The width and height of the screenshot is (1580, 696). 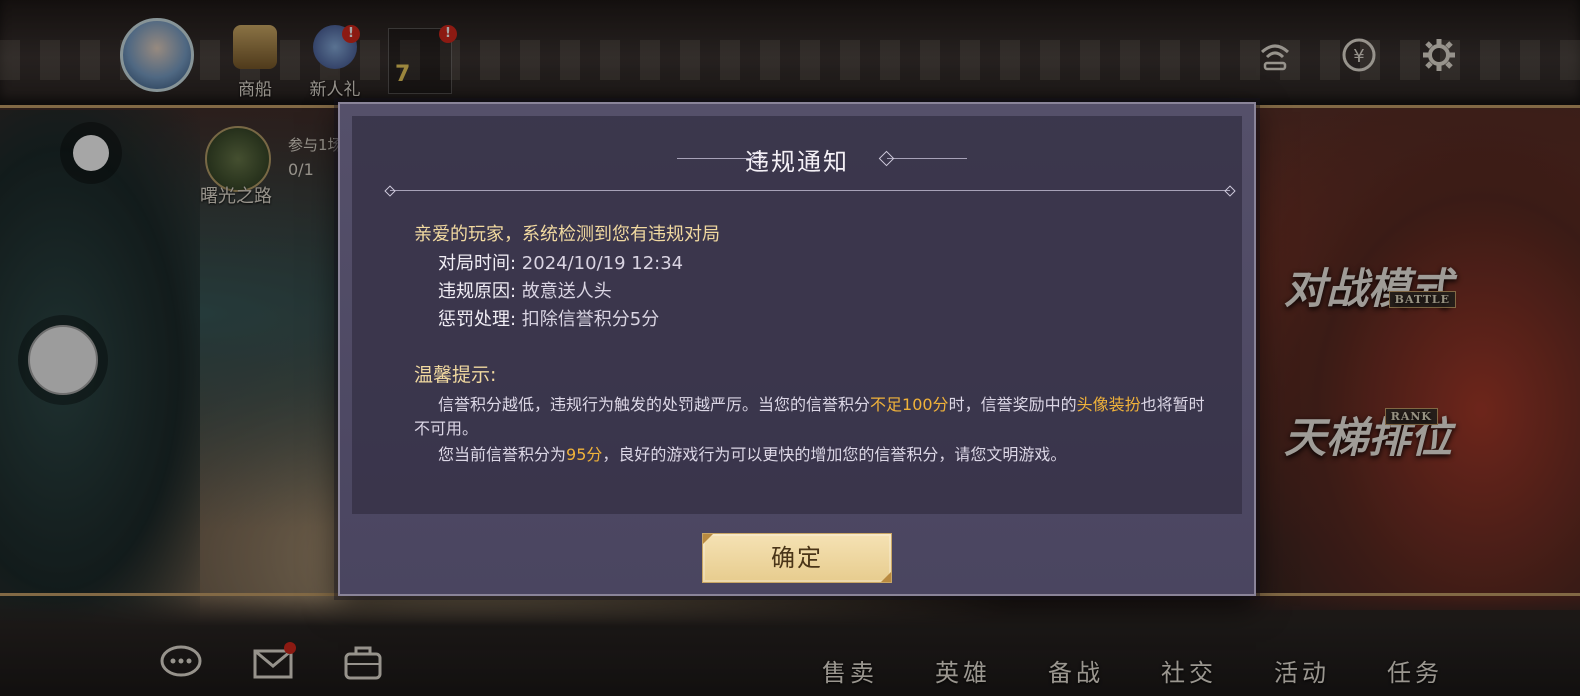 I want to click on greeting-text: 亲爱的玩家，系统检测到您有违规对局, so click(x=567, y=234).